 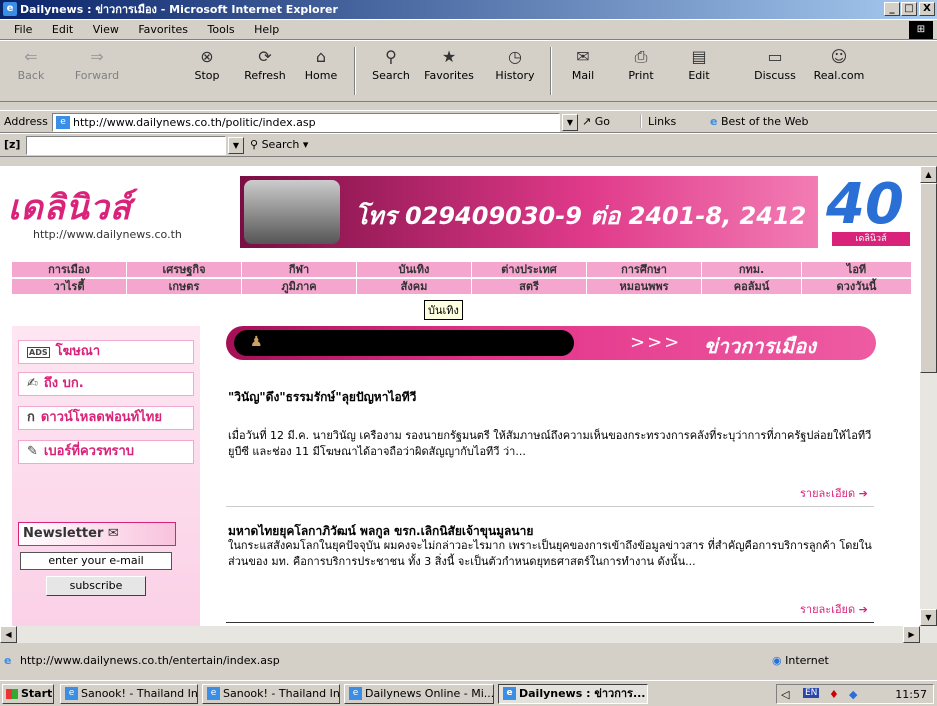 I want to click on links-button: Links, so click(x=658, y=121).